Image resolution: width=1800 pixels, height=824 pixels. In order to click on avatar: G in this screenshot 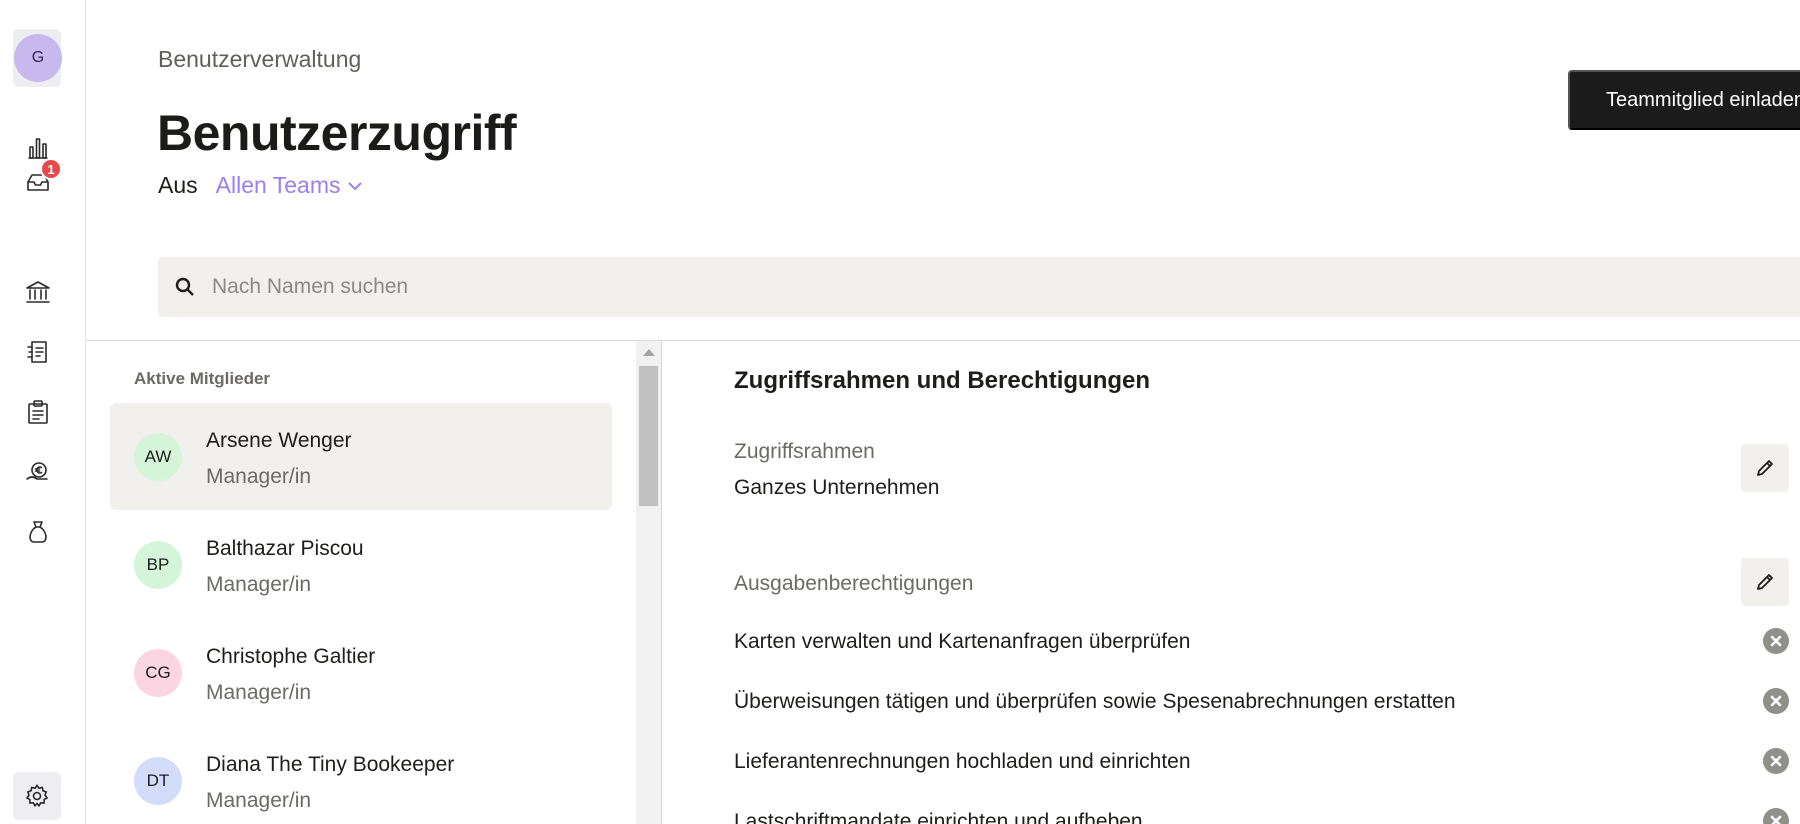, I will do `click(38, 58)`.